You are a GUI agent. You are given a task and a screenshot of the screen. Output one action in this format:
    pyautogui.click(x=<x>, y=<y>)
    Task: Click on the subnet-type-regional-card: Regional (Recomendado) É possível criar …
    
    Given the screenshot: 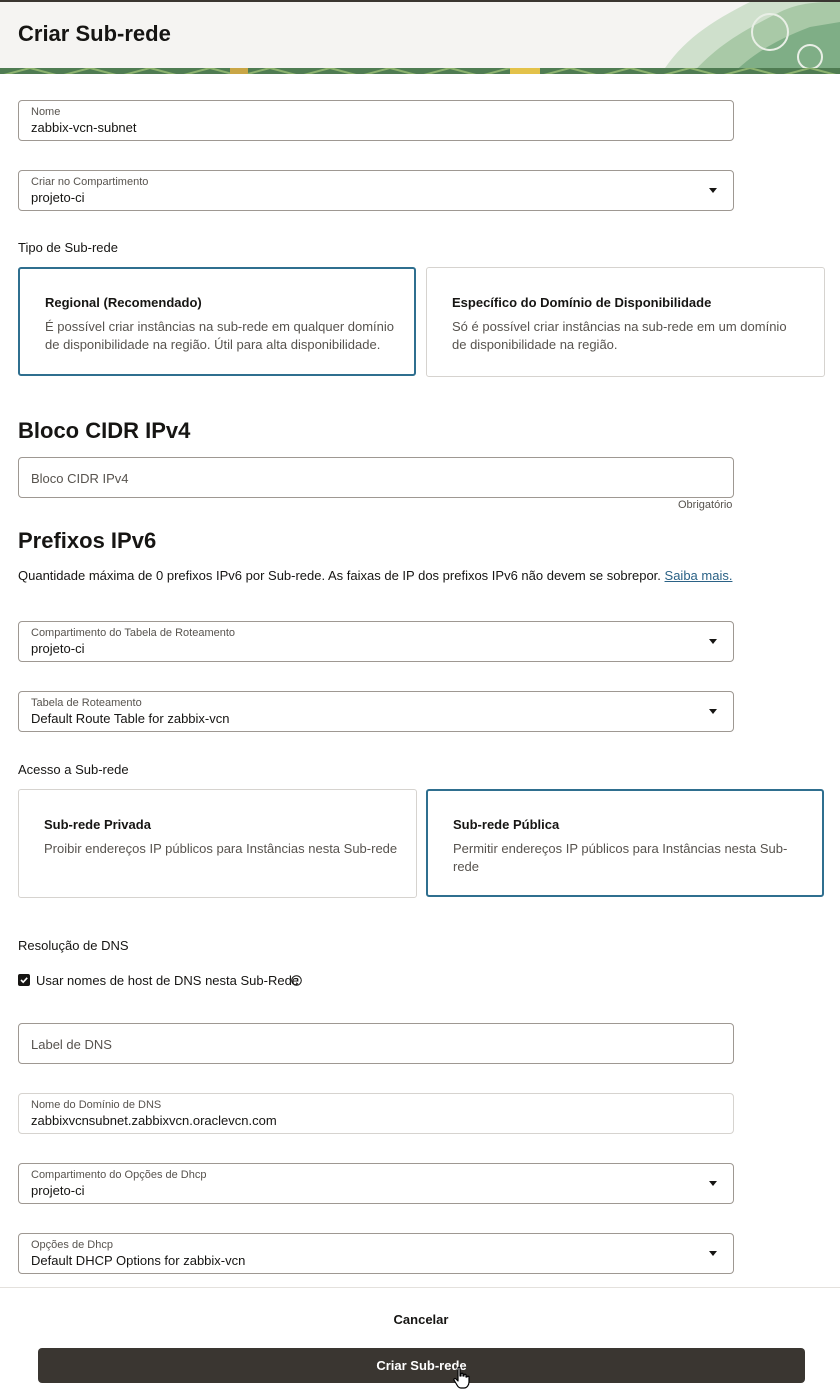 What is the action you would take?
    pyautogui.click(x=217, y=321)
    